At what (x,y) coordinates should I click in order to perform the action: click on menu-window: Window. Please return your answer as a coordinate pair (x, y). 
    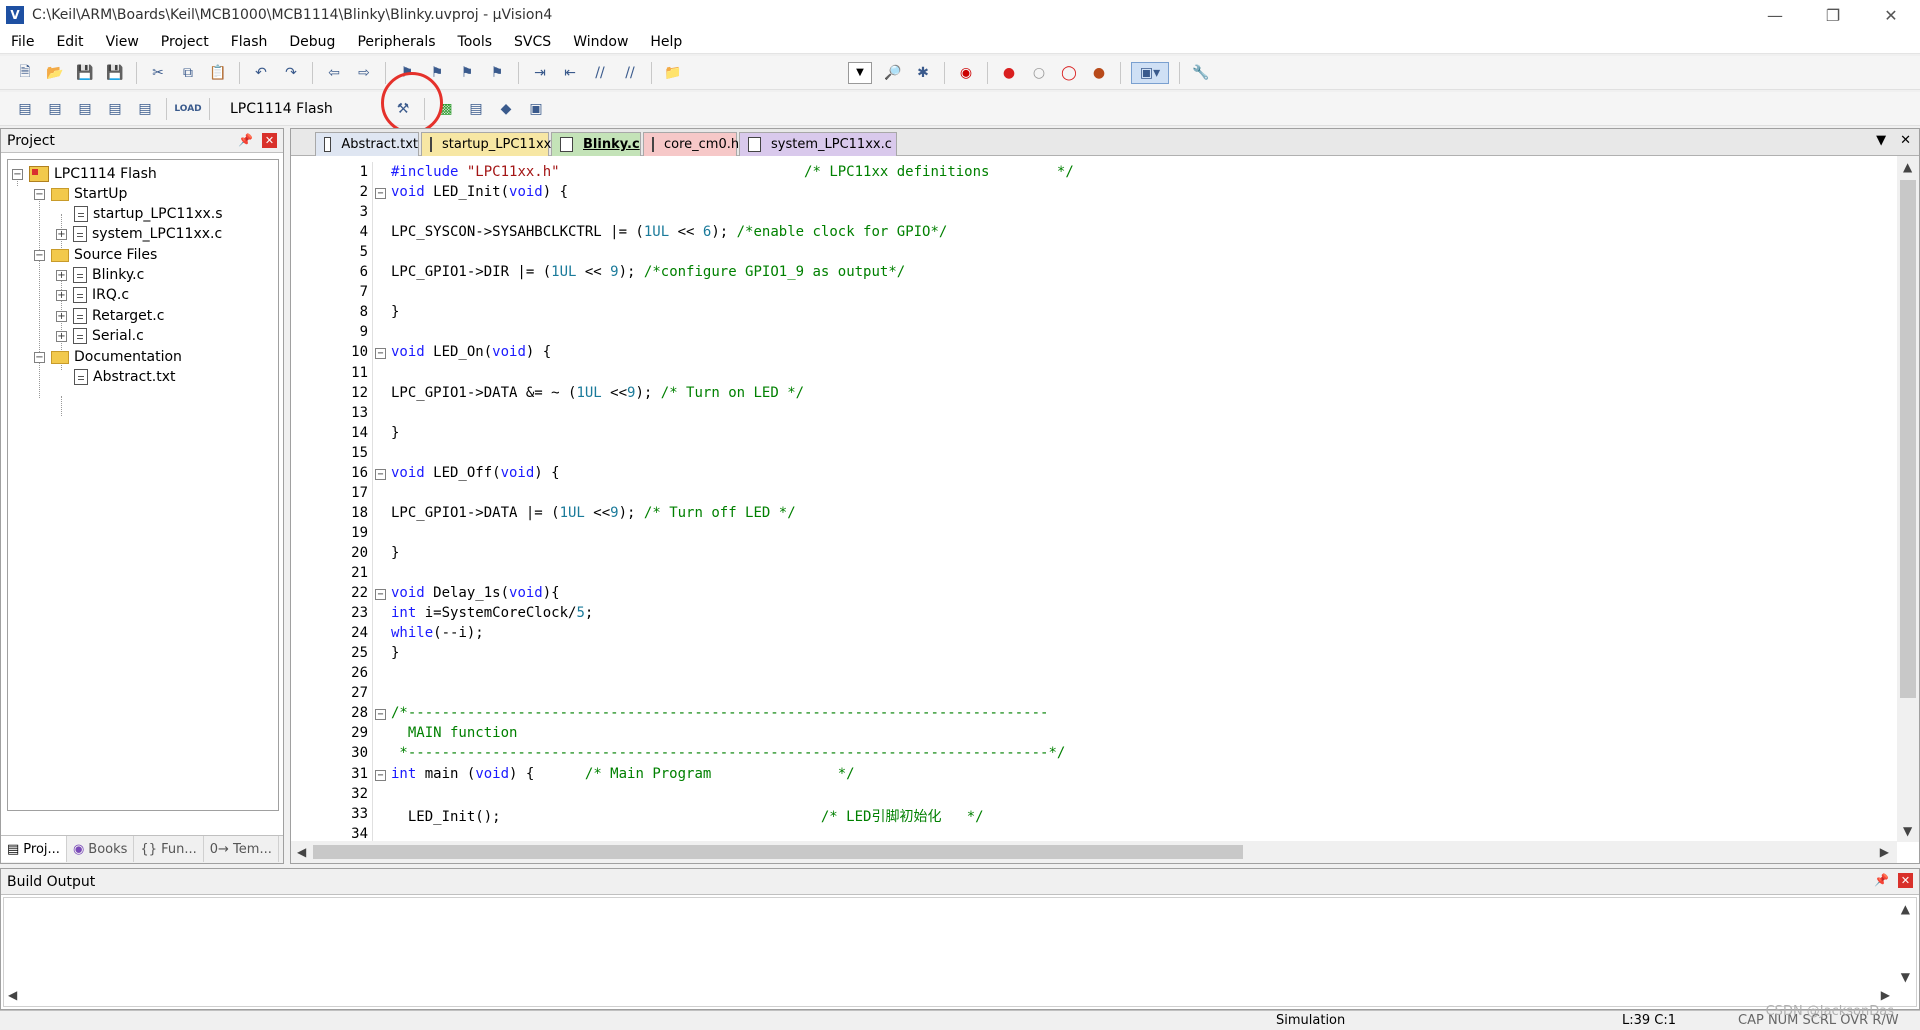
    Looking at the image, I should click on (600, 42).